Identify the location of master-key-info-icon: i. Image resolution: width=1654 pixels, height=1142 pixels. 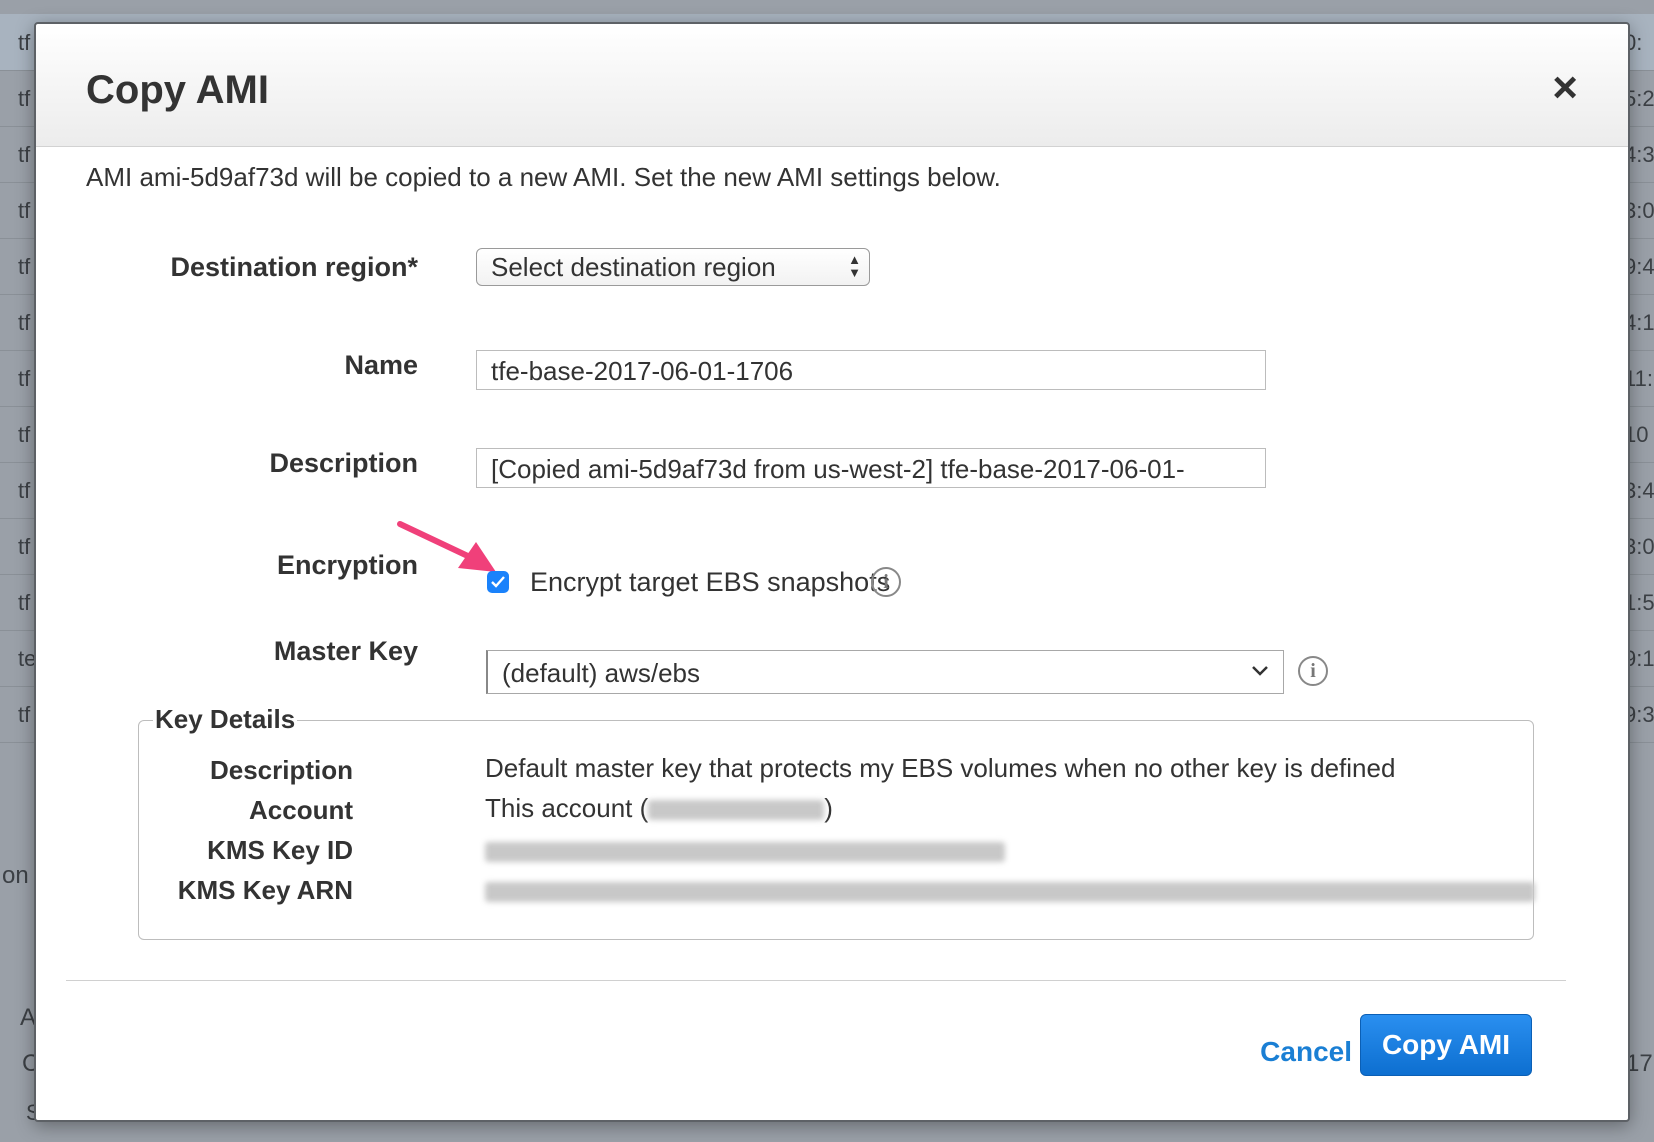
(1313, 671).